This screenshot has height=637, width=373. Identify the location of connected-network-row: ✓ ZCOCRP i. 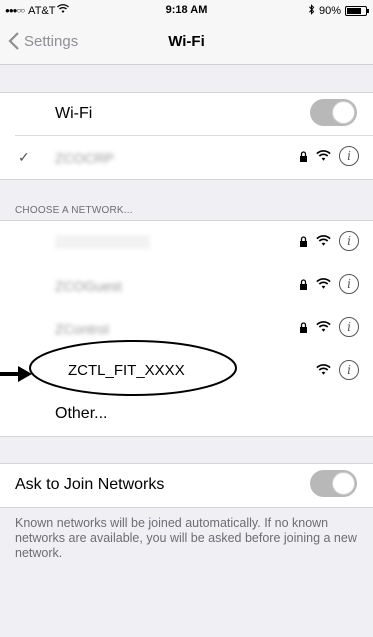
(186, 157).